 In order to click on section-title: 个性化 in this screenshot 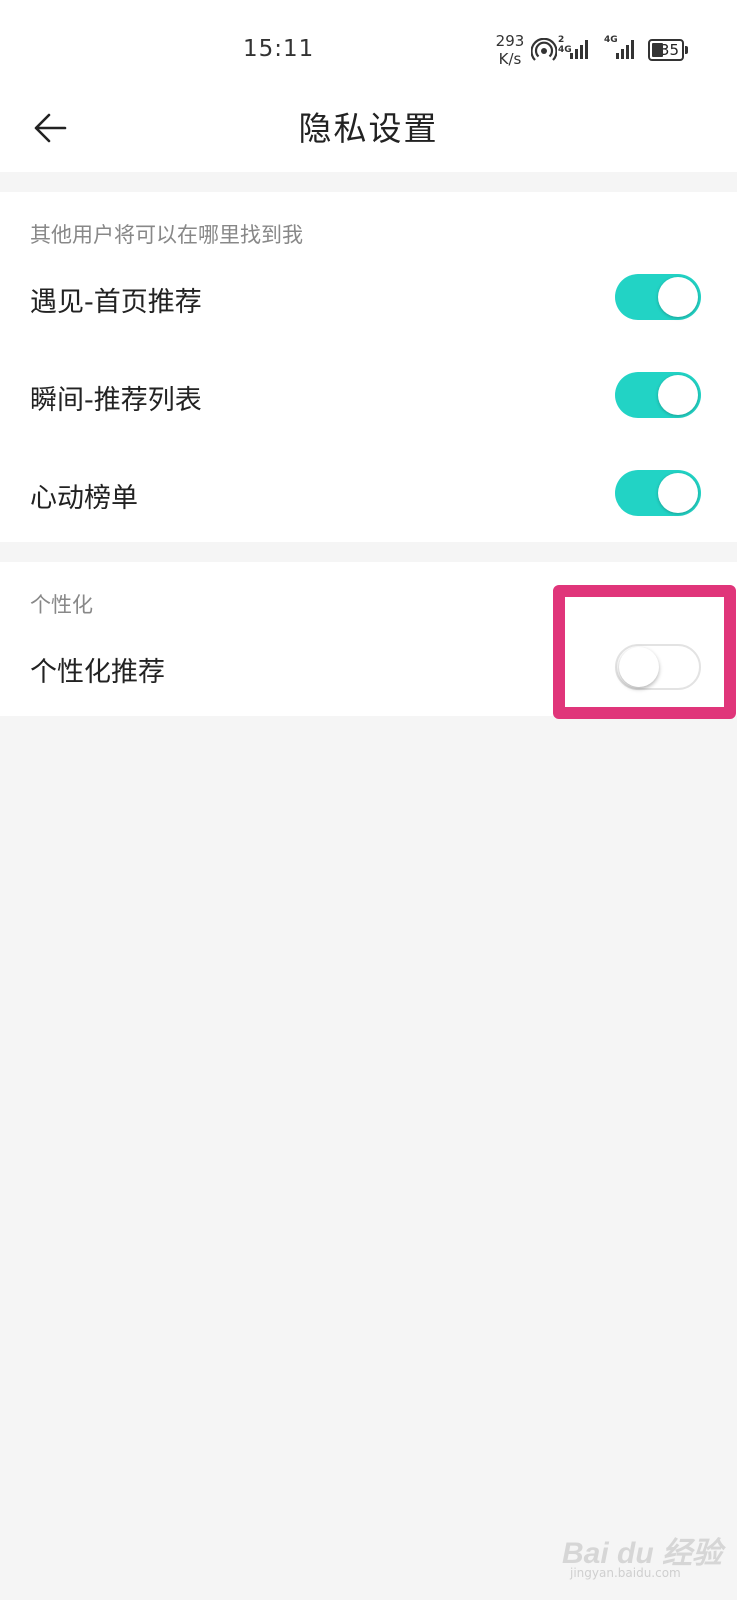, I will do `click(61, 605)`.